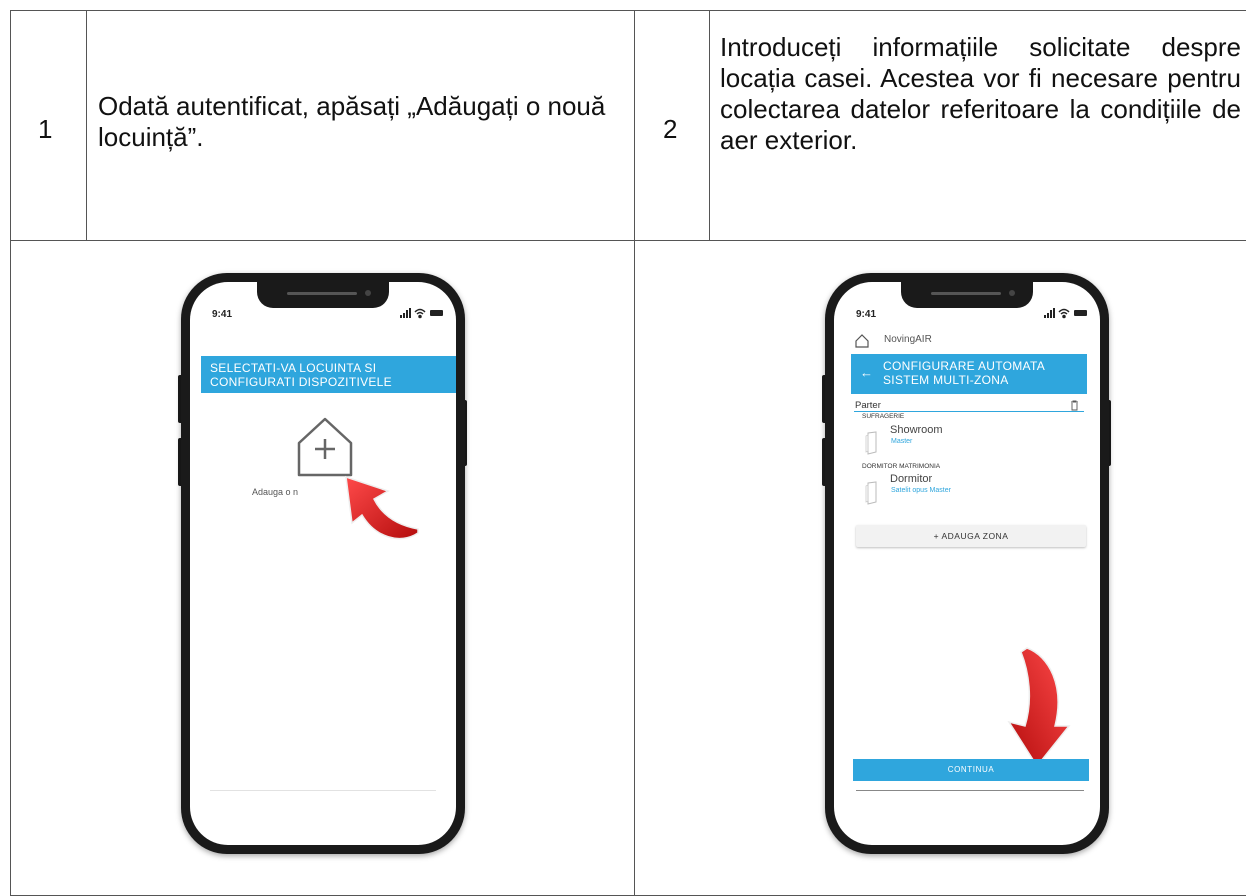 The image size is (1246, 896). Describe the element at coordinates (969, 411) in the screenshot. I see `floor-divider` at that location.